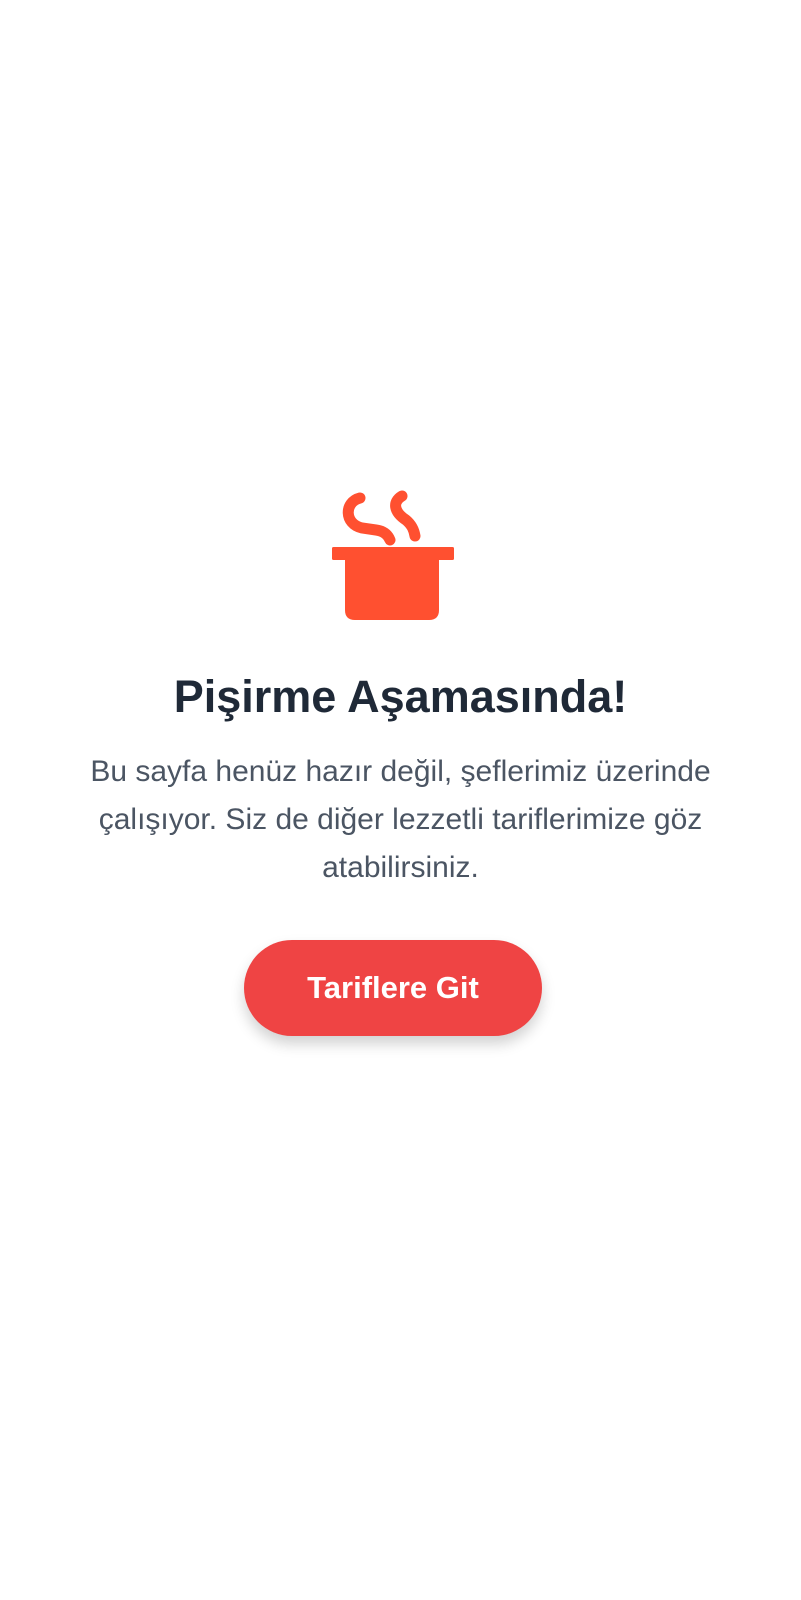  What do you see at coordinates (393, 988) in the screenshot?
I see `go-to-recipes-button: Tariflere Git` at bounding box center [393, 988].